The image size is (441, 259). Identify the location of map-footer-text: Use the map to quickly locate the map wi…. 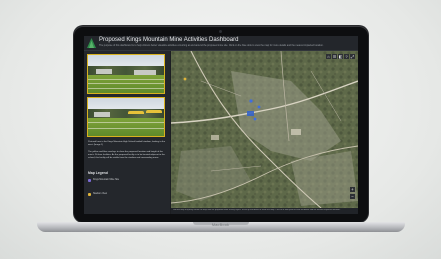
(257, 210).